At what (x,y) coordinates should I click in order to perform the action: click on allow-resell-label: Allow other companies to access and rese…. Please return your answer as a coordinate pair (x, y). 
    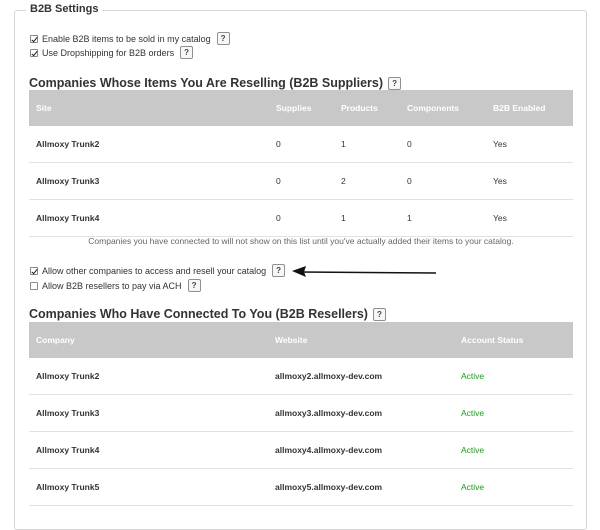
    Looking at the image, I should click on (154, 270).